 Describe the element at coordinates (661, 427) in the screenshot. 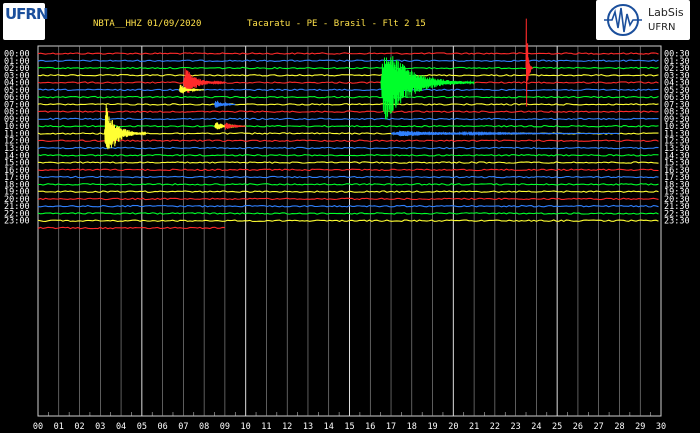

I see `x-tick-label: 30` at that location.